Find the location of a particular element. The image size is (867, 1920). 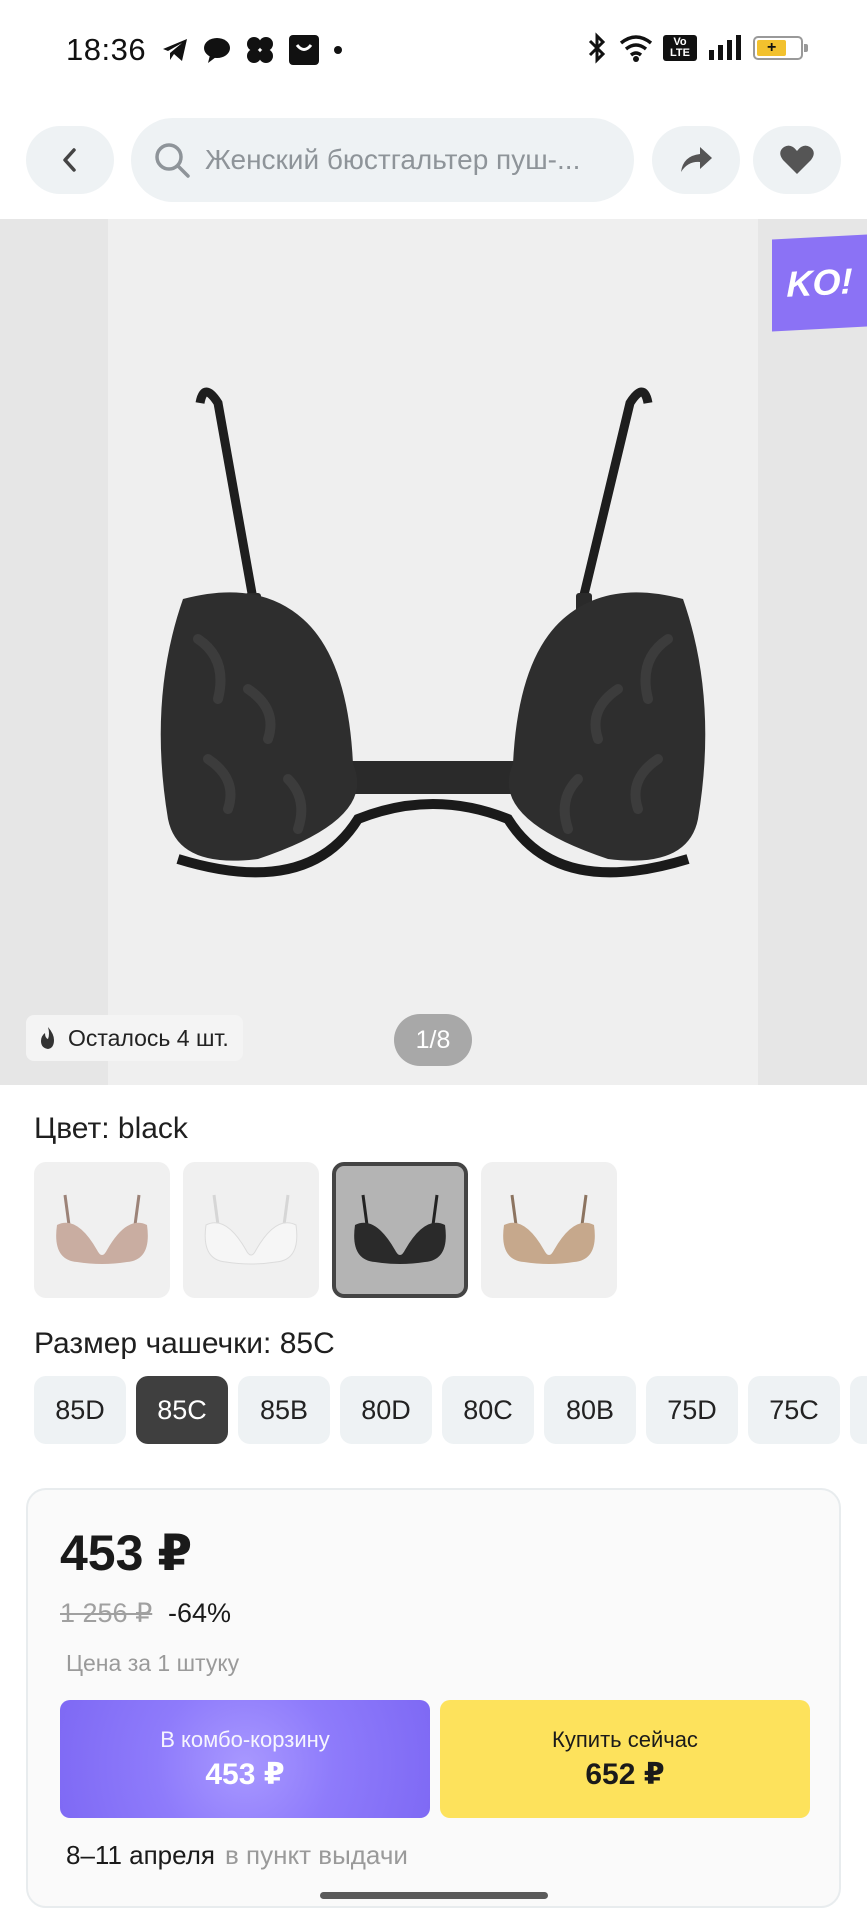

promo-badge: KO! is located at coordinates (819, 283).